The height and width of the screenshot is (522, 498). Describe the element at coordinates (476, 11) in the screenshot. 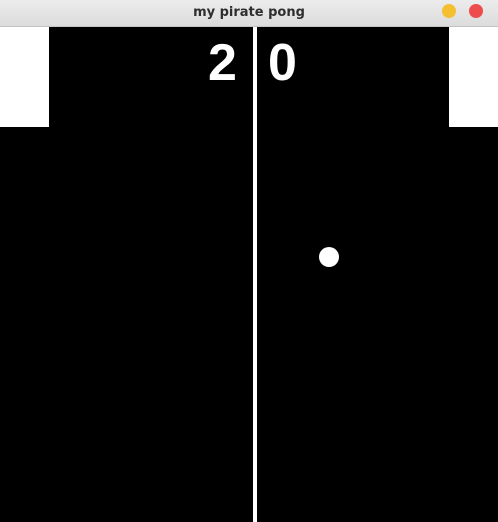

I see `close-icon` at that location.